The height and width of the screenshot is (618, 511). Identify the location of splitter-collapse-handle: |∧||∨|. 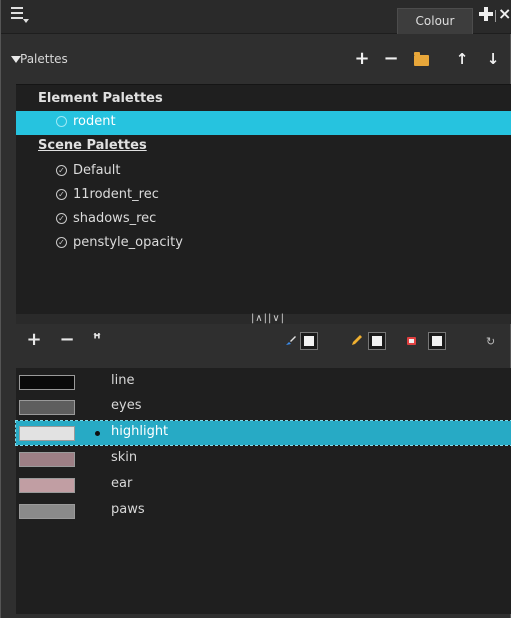
(268, 319).